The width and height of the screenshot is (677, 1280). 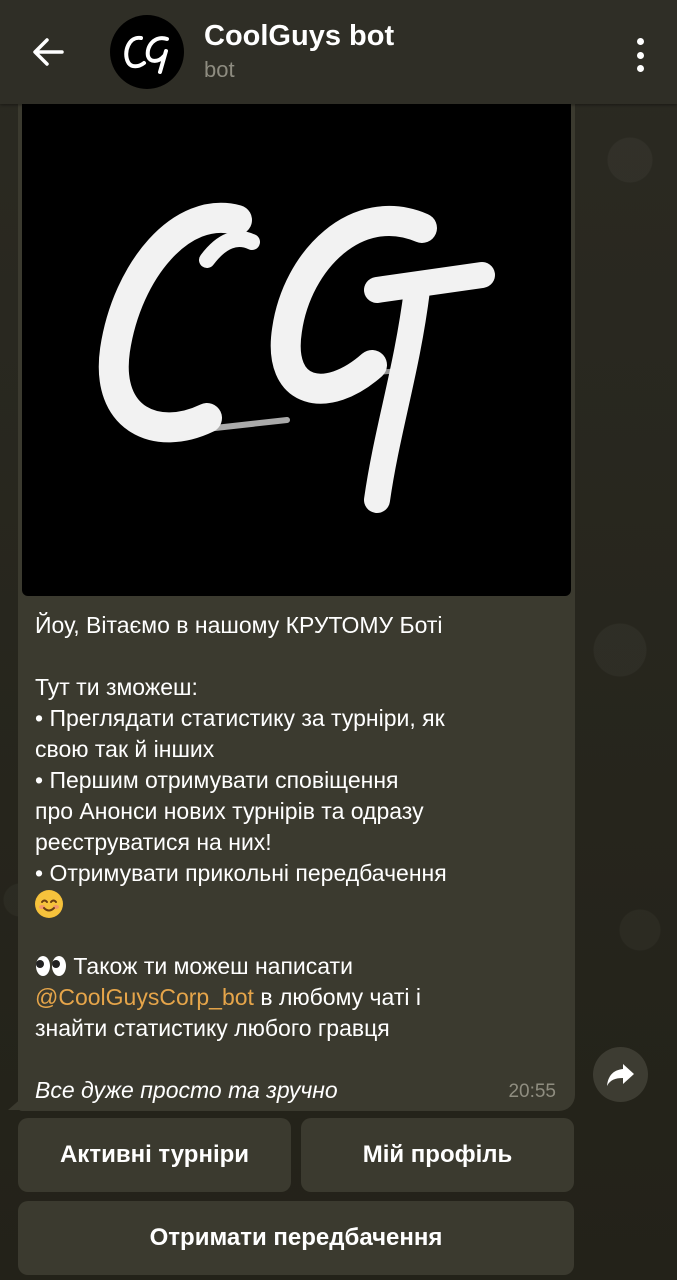 I want to click on cg-logo-image, so click(x=296, y=358).